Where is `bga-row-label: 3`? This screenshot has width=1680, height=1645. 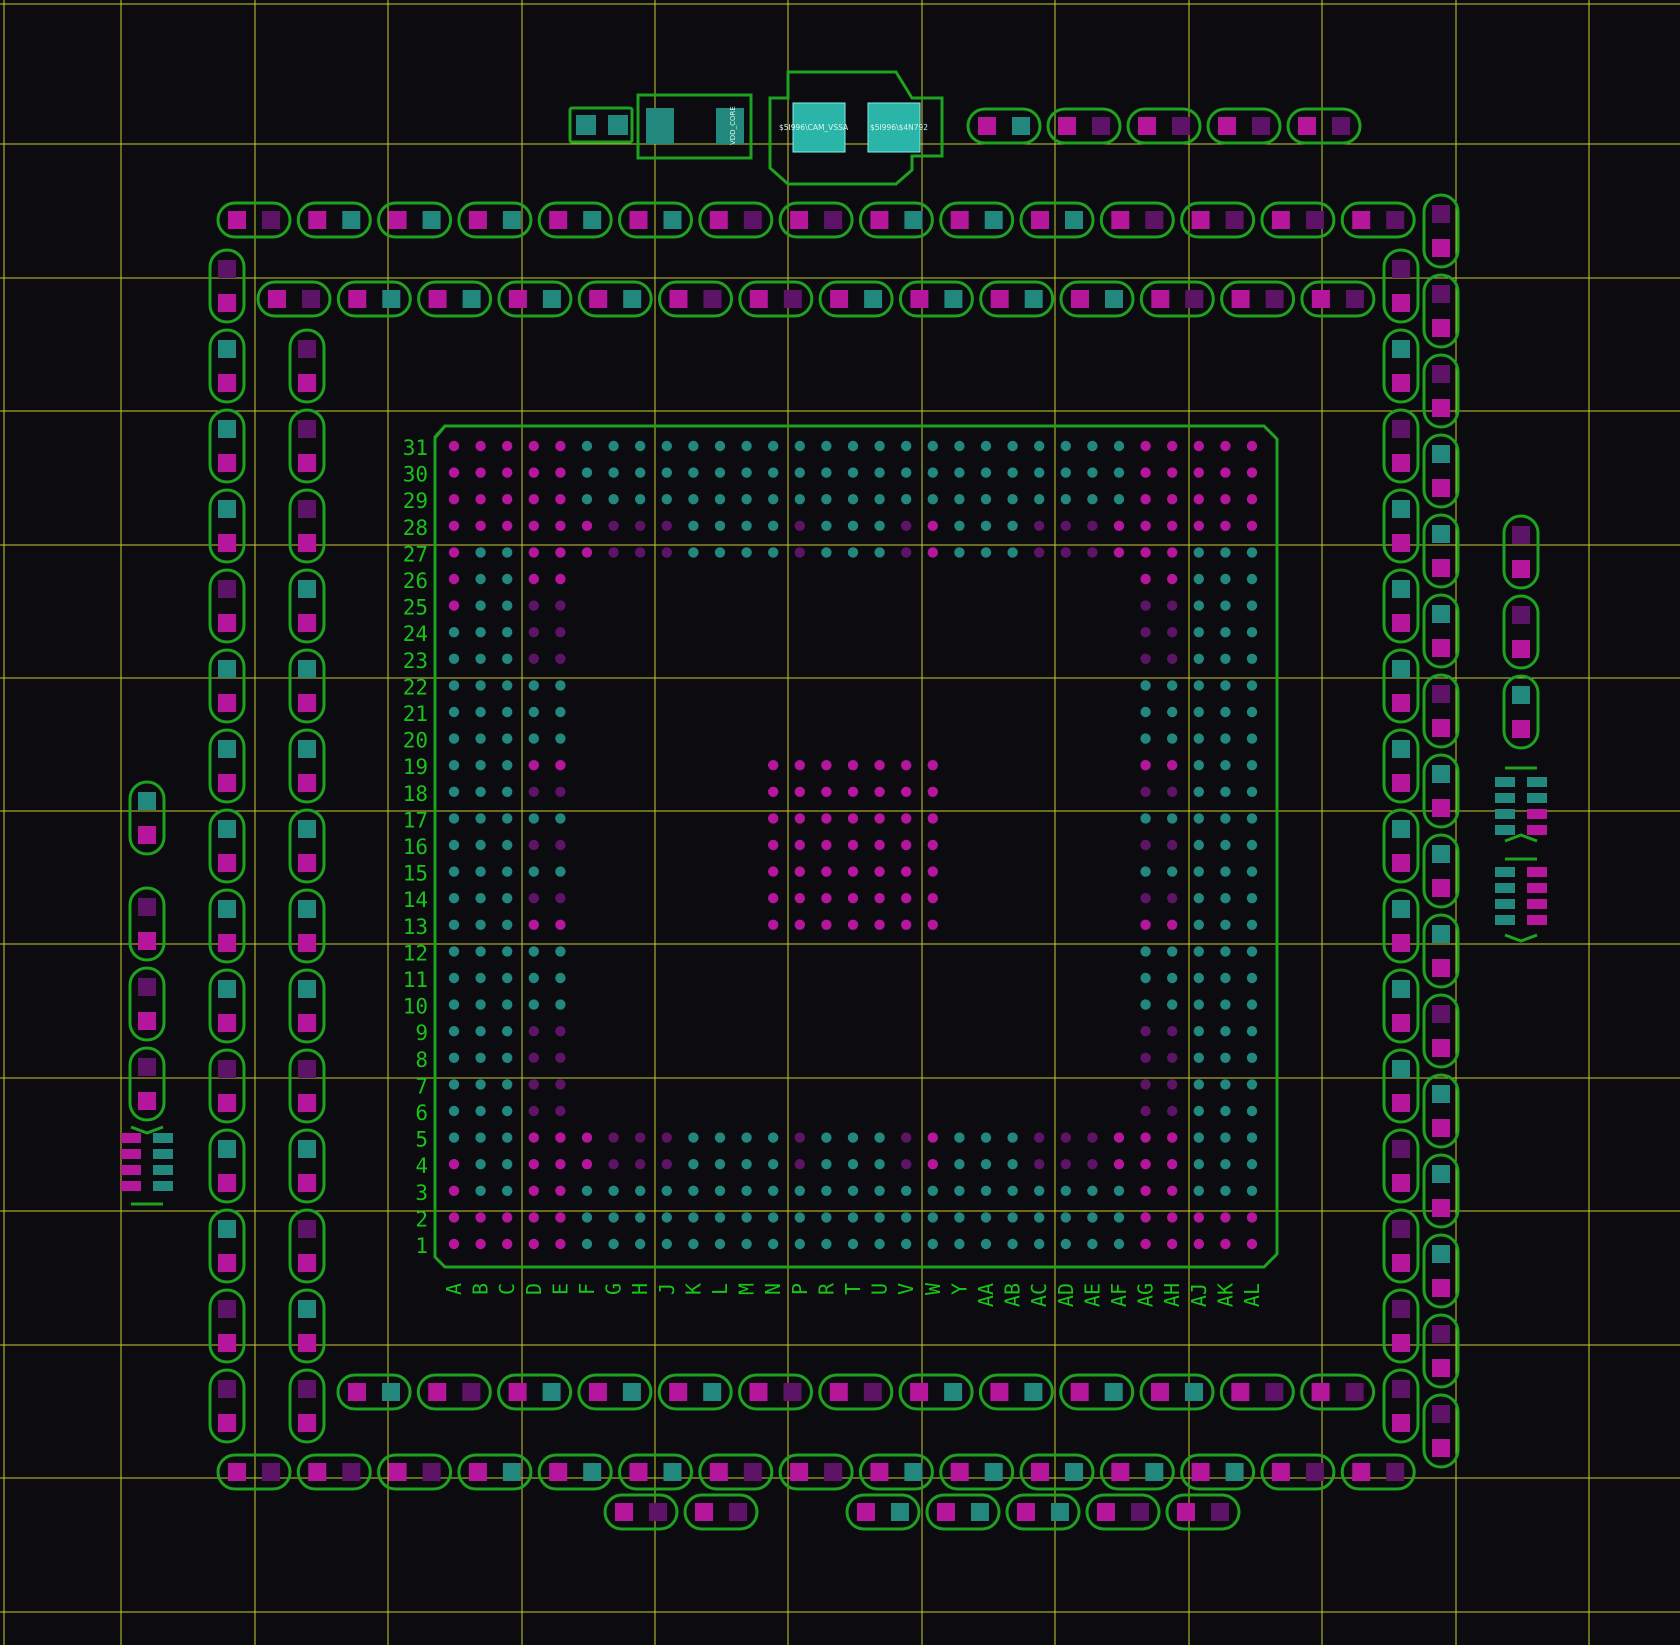 bga-row-label: 3 is located at coordinates (421, 1193).